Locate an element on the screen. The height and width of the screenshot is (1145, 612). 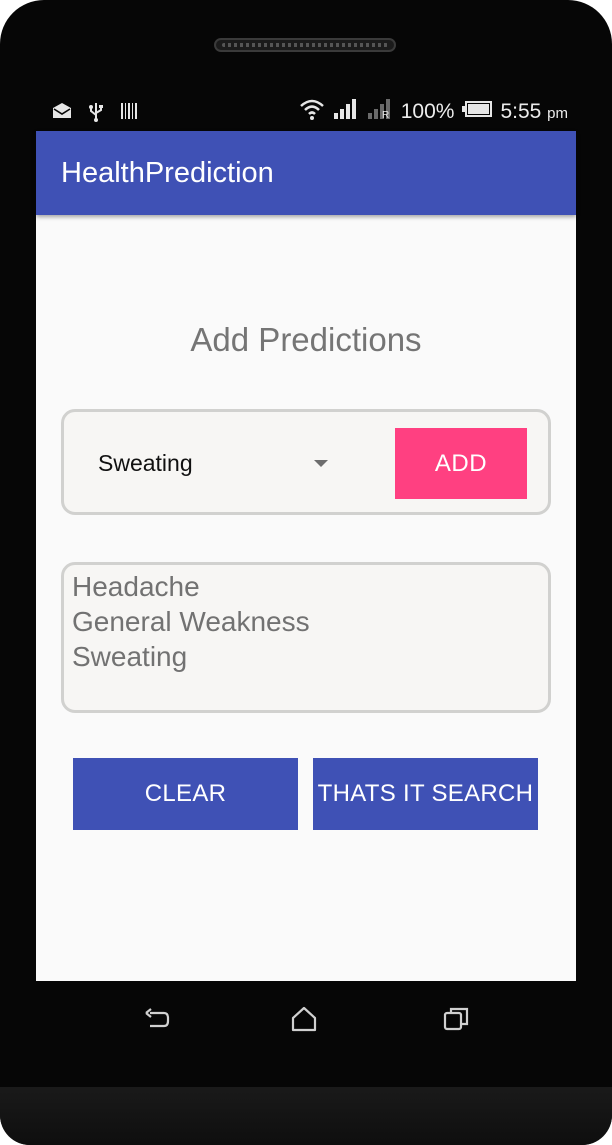
symptom-spinner: Sweating is located at coordinates (218, 465).